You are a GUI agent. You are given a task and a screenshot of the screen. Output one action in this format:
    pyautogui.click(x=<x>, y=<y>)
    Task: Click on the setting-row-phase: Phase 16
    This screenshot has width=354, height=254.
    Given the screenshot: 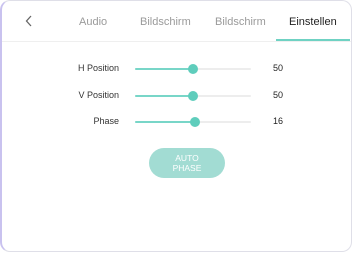 What is the action you would take?
    pyautogui.click(x=176, y=122)
    